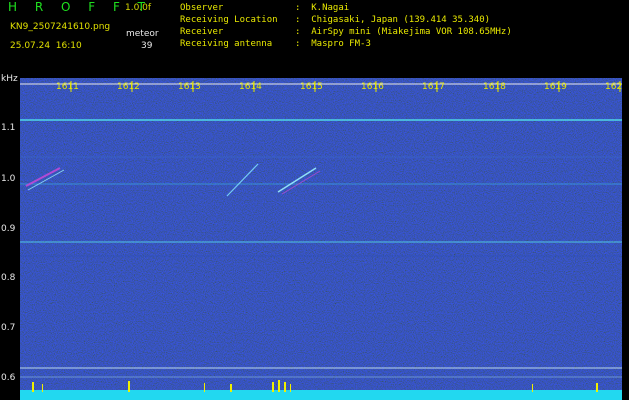  I want to click on meta-label-antenna: Receiving antenna, so click(226, 44).